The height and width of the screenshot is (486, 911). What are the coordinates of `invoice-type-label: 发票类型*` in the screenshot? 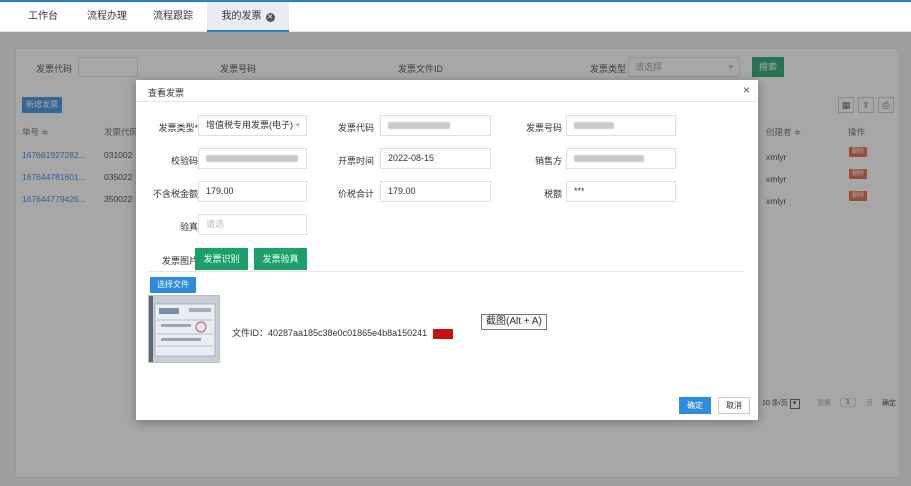 It's located at (178, 128).